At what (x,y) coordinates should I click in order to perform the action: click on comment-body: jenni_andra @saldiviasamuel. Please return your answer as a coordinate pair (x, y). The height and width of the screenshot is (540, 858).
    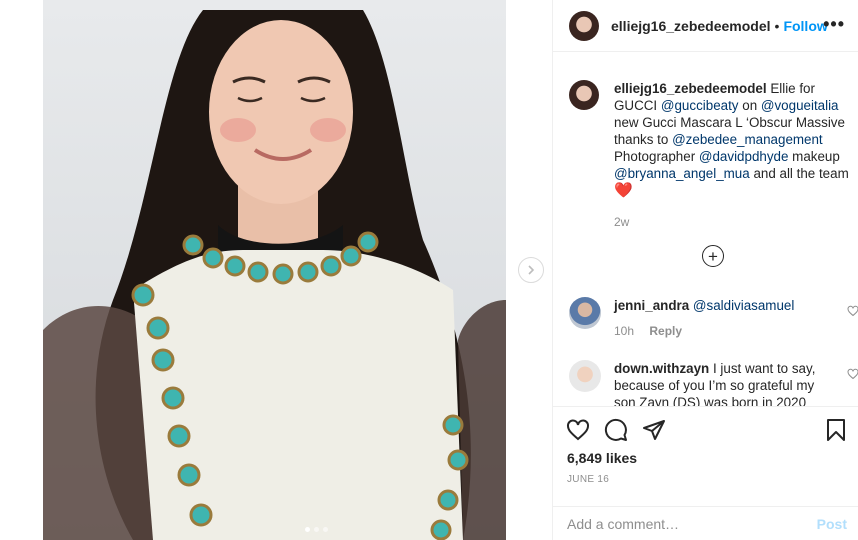
    Looking at the image, I should click on (721, 305).